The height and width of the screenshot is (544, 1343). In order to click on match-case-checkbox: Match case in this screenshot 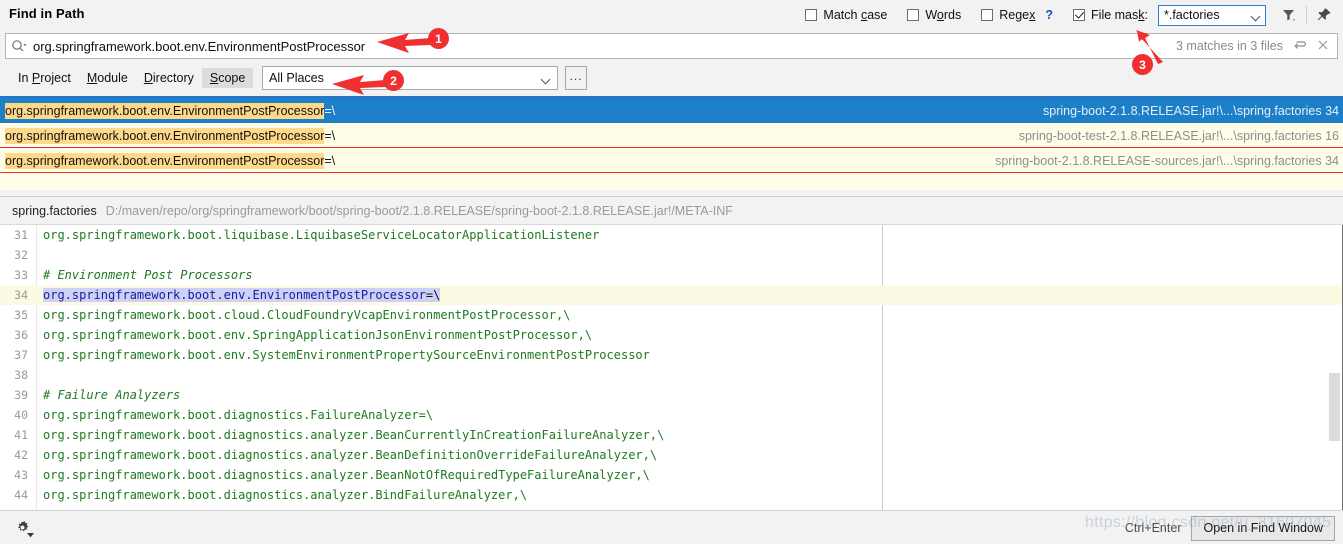, I will do `click(846, 15)`.